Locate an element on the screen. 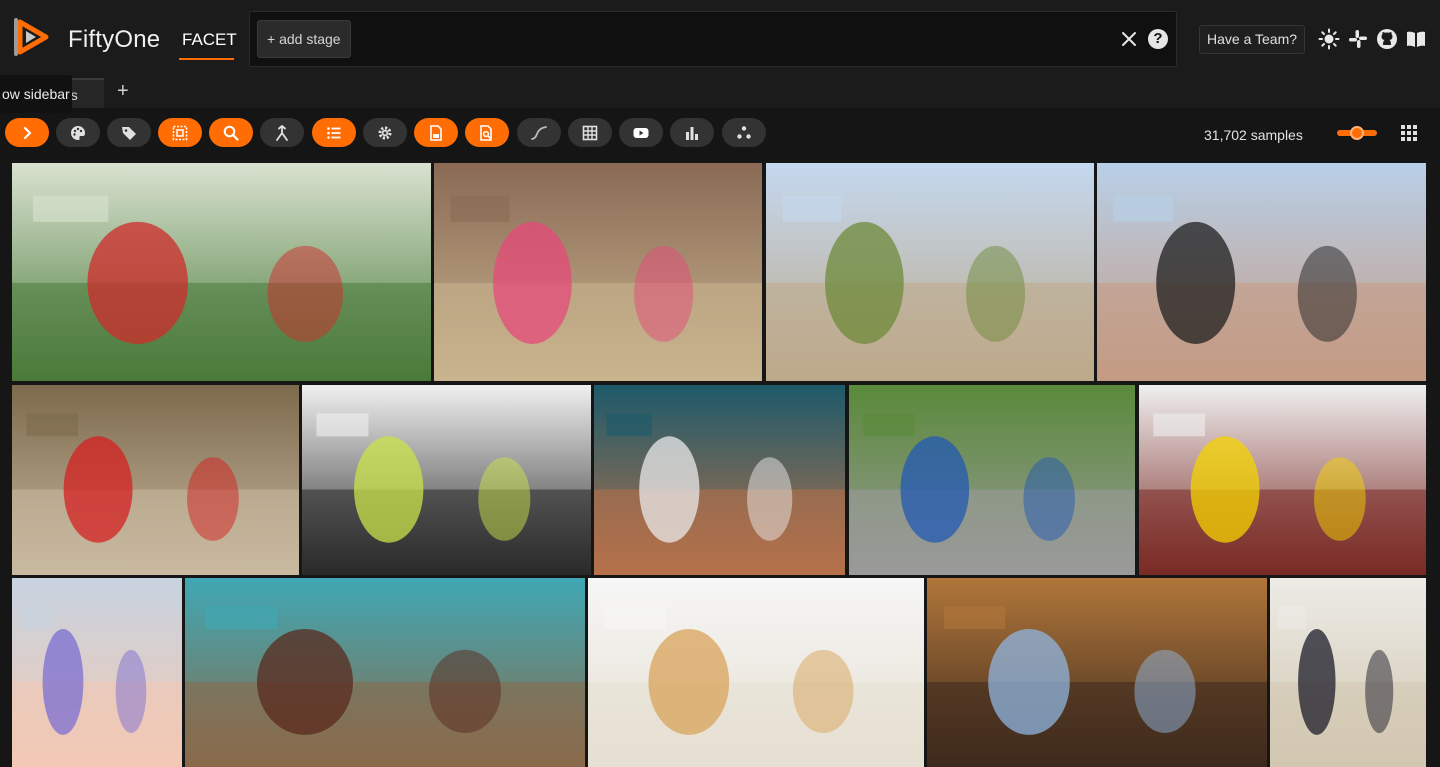 The width and height of the screenshot is (1440, 767). document-search-icon is located at coordinates (486, 132).